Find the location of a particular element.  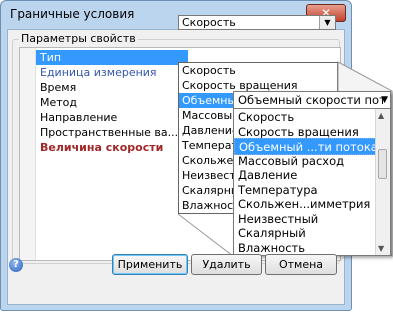

cancel-button: Отмена is located at coordinates (301, 264).